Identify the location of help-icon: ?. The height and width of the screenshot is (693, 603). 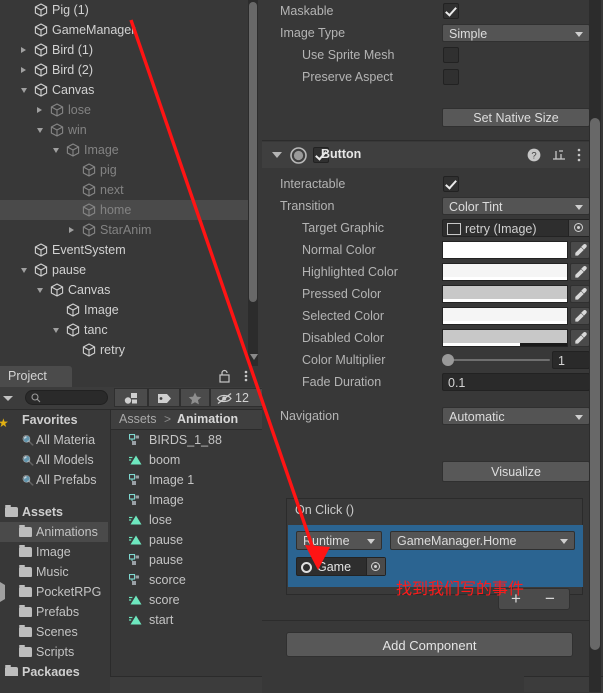
(534, 155).